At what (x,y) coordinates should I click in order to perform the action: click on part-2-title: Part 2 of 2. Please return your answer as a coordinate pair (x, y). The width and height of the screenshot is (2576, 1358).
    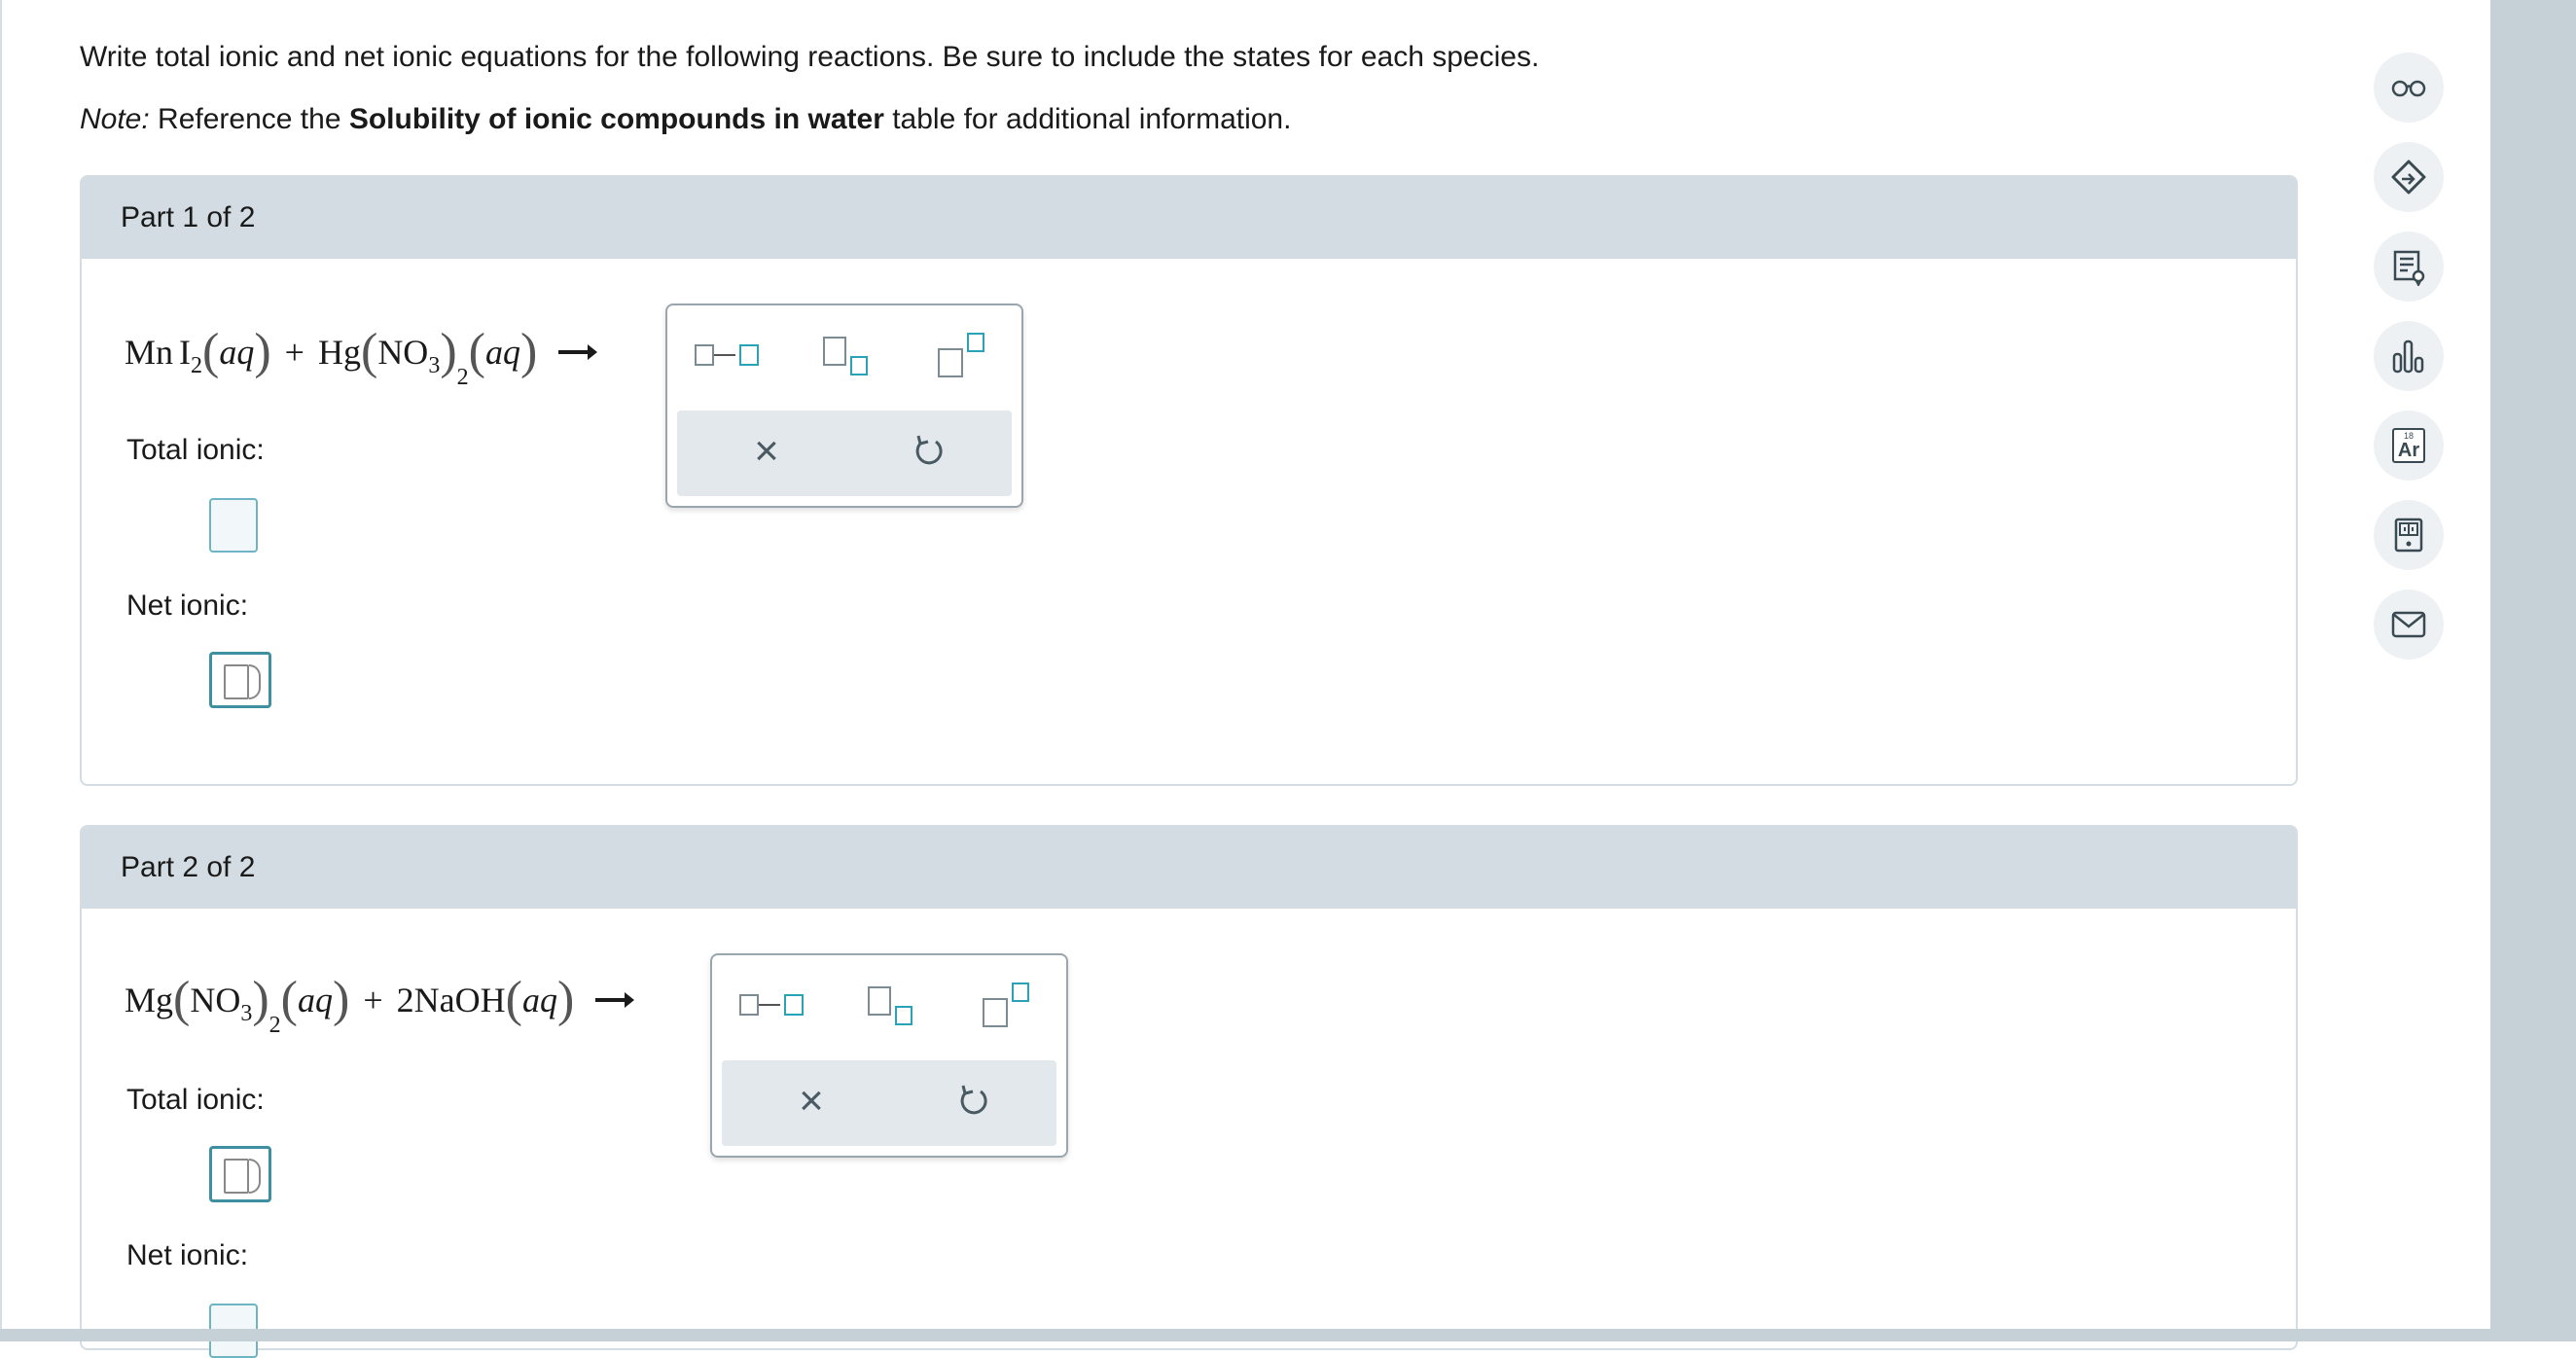
    Looking at the image, I should click on (188, 867).